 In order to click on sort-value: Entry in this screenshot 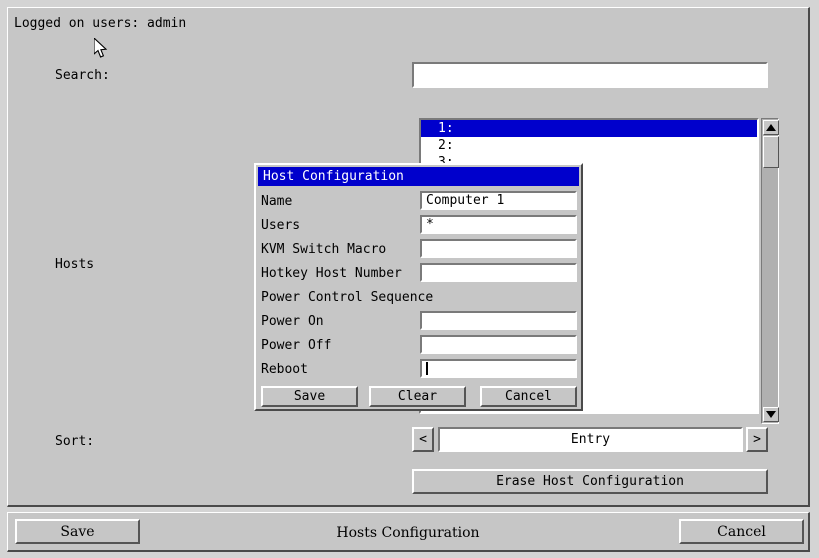, I will do `click(590, 439)`.